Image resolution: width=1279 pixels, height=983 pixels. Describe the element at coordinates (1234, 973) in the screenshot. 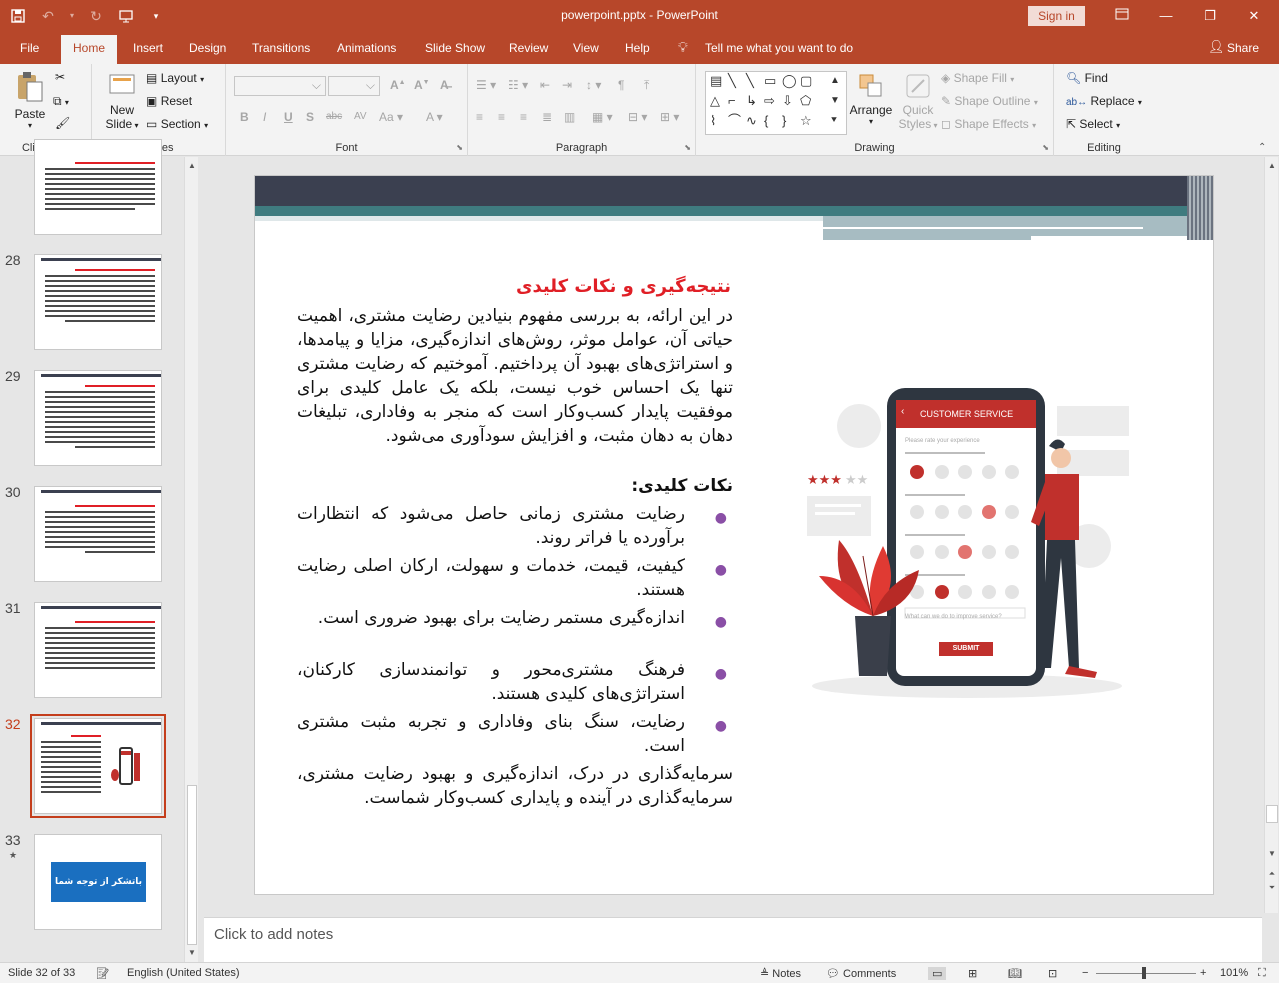

I see `zoom-level: 101%` at that location.